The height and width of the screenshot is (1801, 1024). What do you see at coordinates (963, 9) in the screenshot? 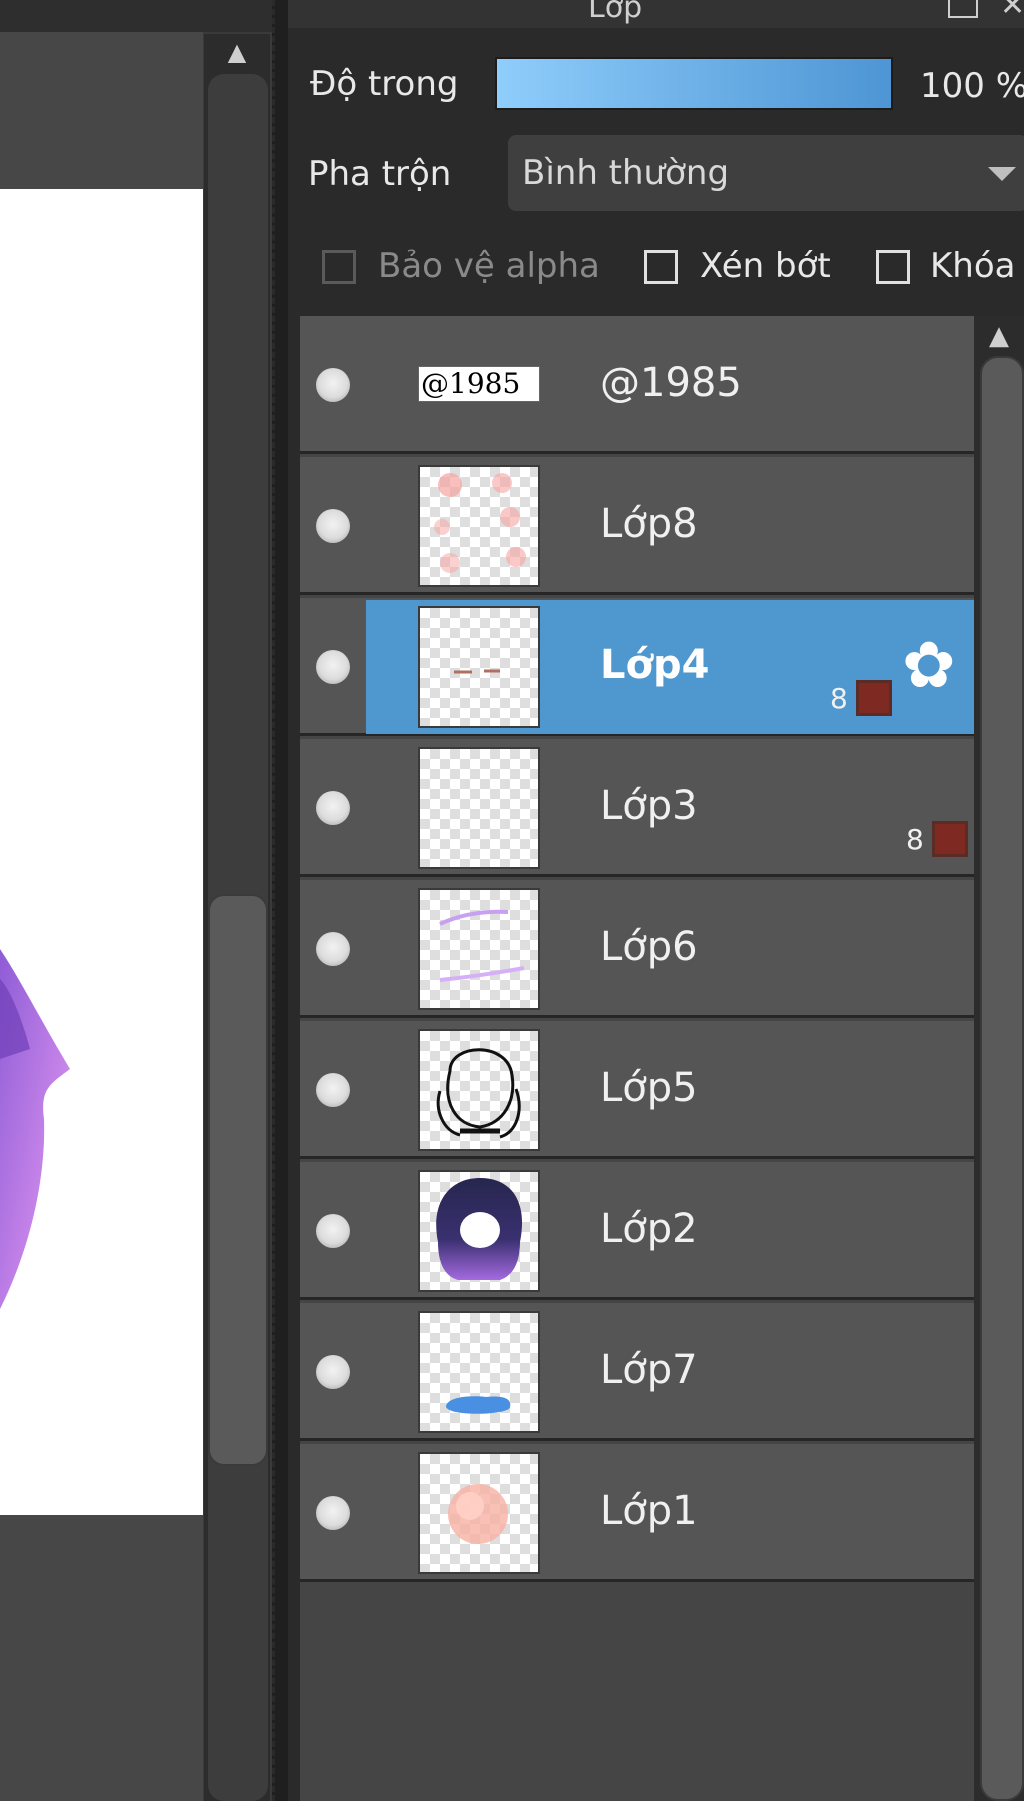
I see `undock-icon` at bounding box center [963, 9].